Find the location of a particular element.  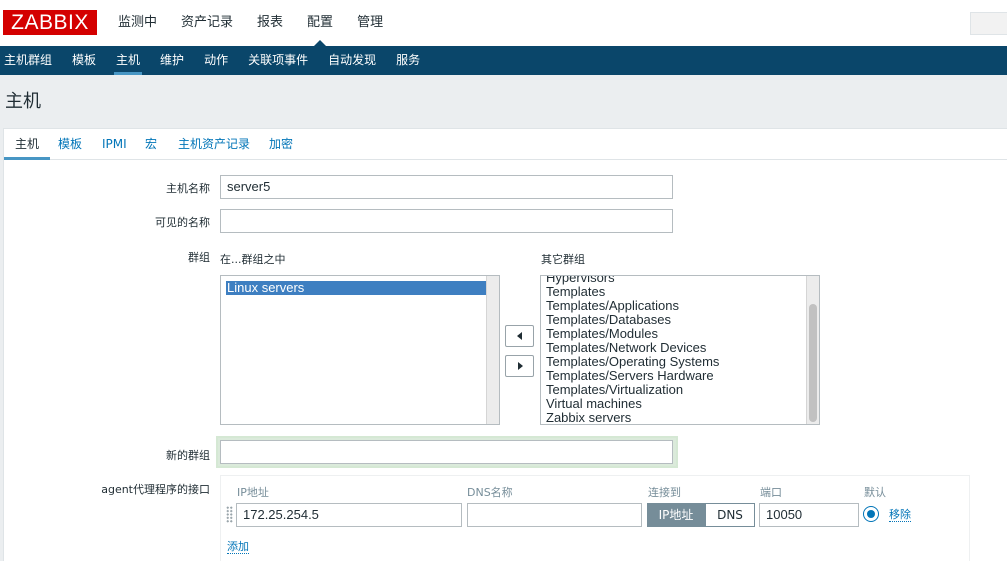

form-tabs: 主机 模板 IPMI 宏 主机资产记录 加密 is located at coordinates (505, 144).